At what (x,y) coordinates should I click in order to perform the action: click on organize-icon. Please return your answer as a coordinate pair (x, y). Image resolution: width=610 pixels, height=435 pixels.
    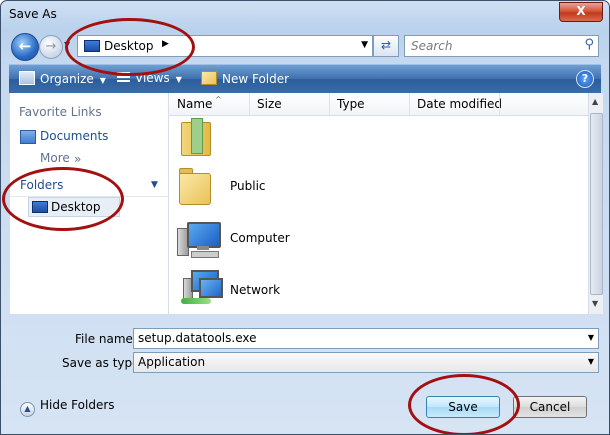
    Looking at the image, I should click on (27, 78).